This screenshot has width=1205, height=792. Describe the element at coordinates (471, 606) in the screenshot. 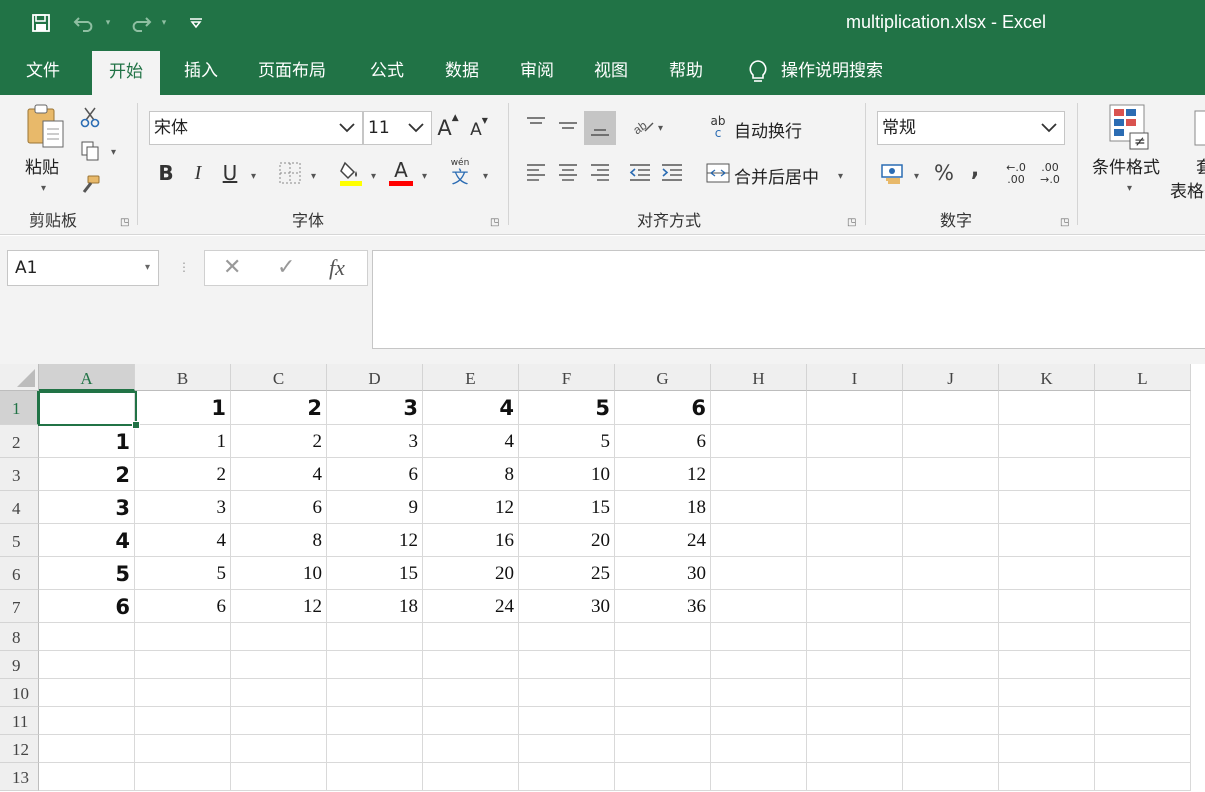

I see `cell-e7: 24` at that location.